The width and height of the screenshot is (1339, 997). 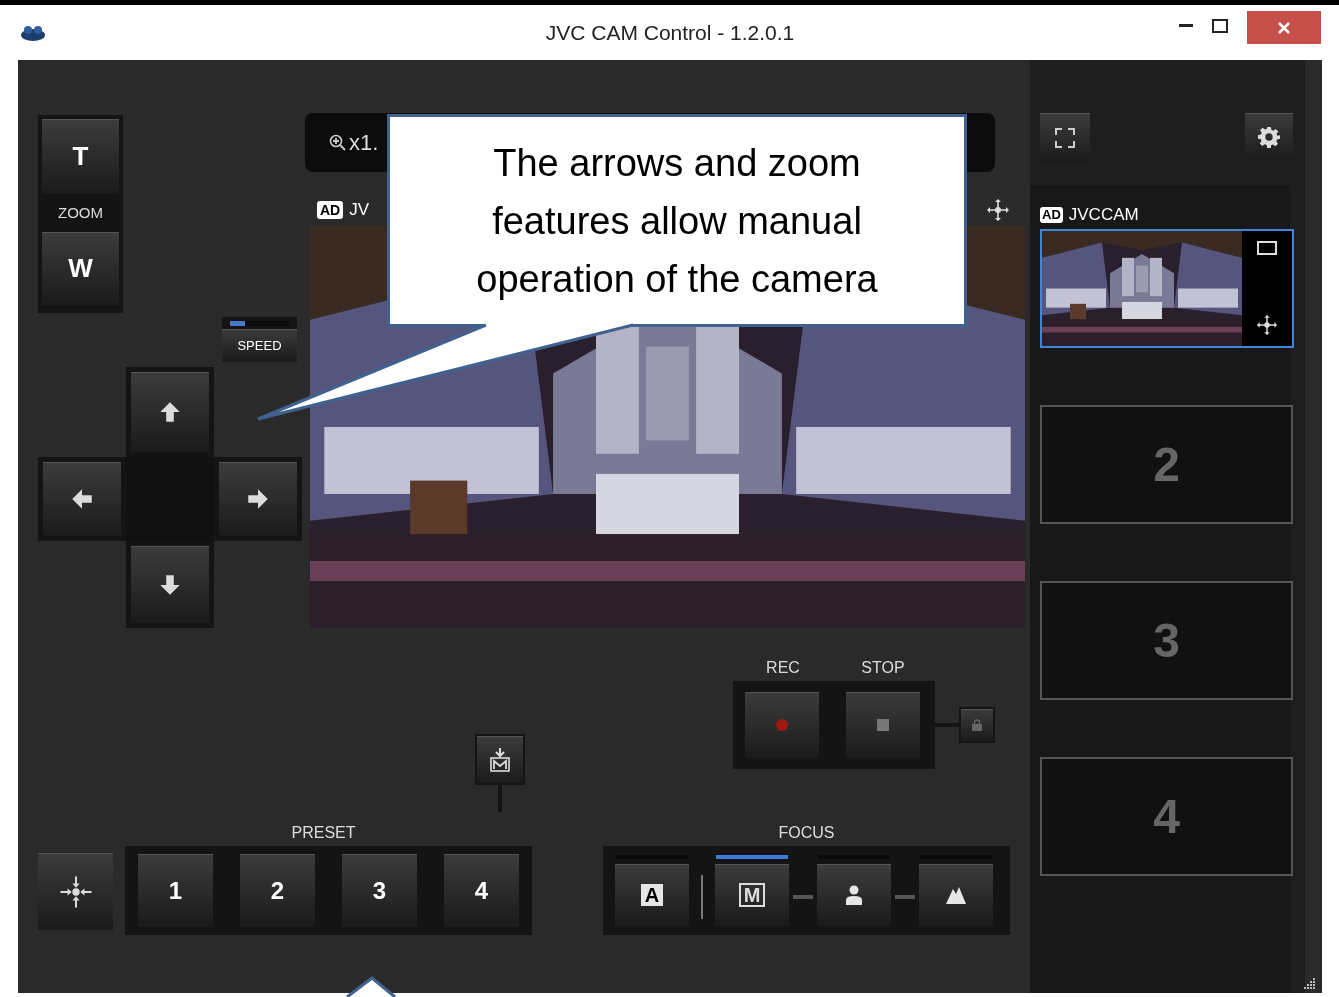 I want to click on rec-label: REC, so click(x=783, y=668).